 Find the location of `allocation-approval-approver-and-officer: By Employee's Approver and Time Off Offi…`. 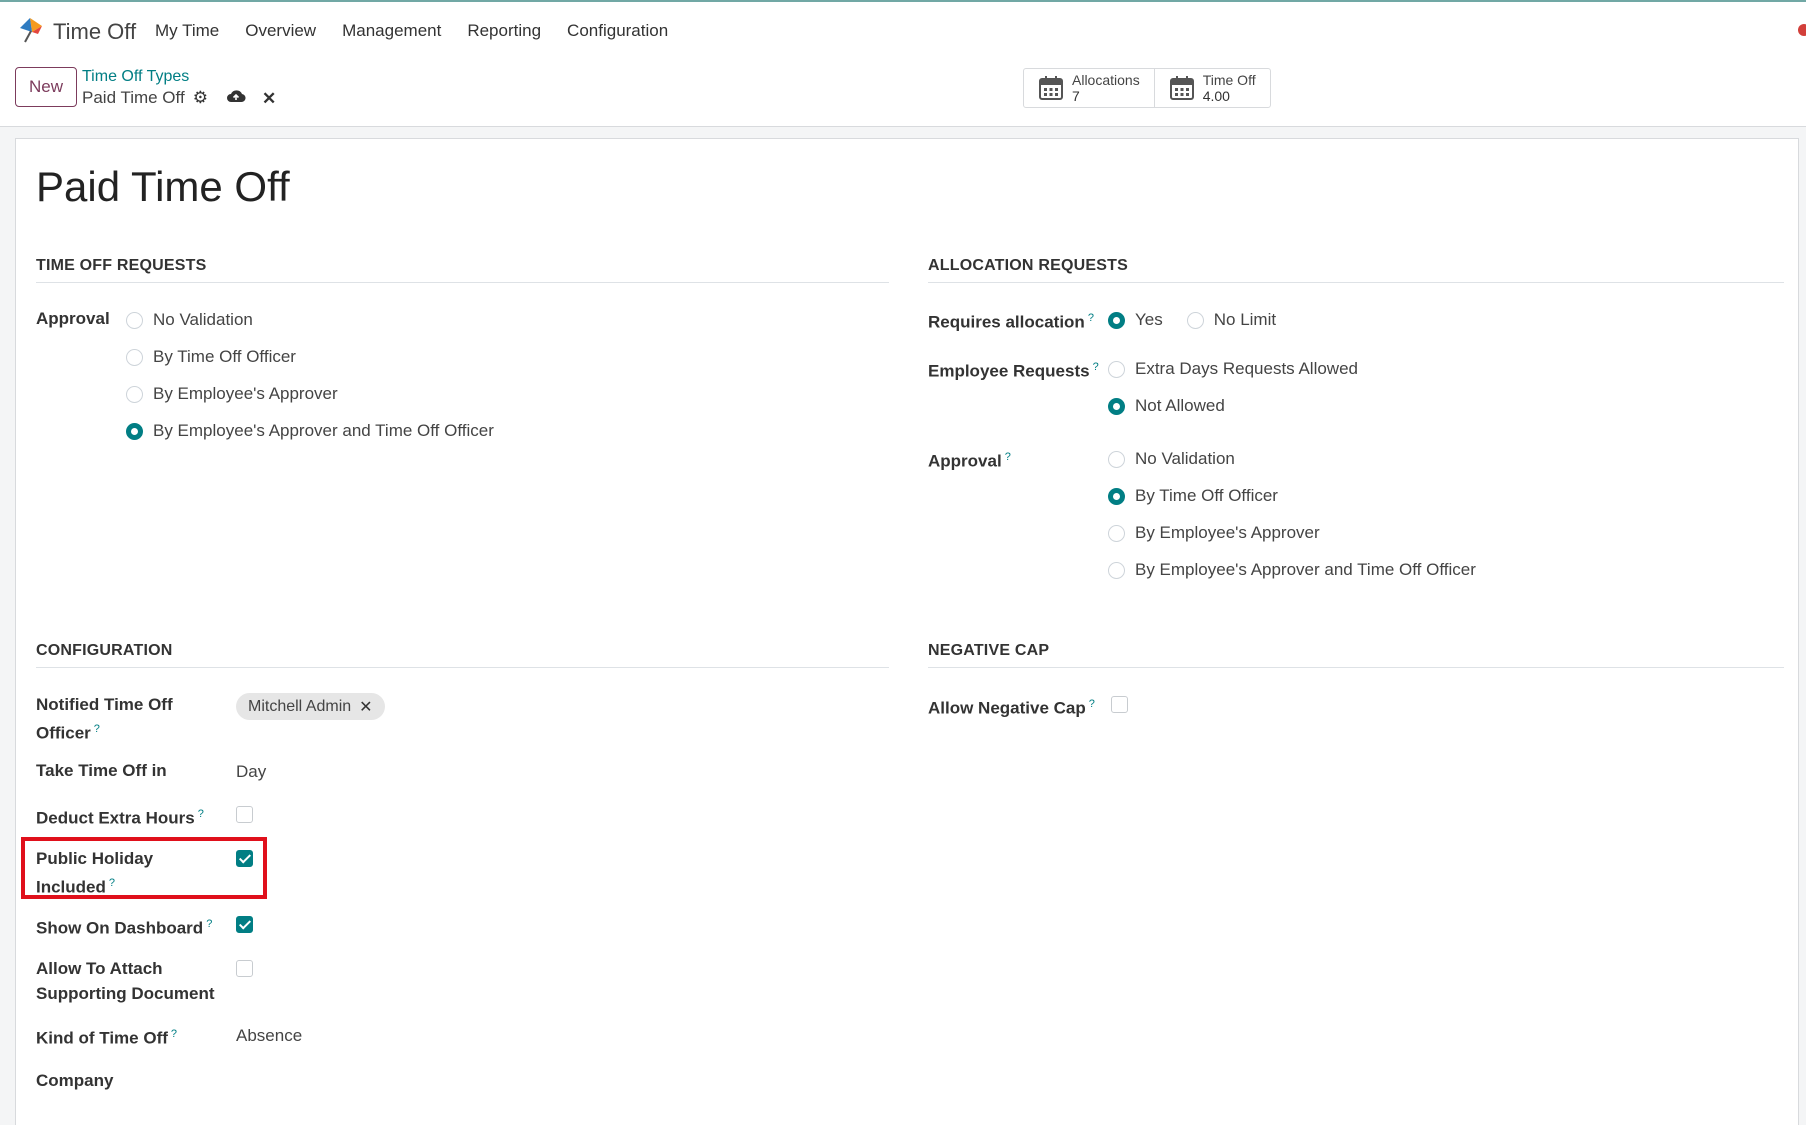

allocation-approval-approver-and-officer: By Employee's Approver and Time Off Offi… is located at coordinates (1292, 570).